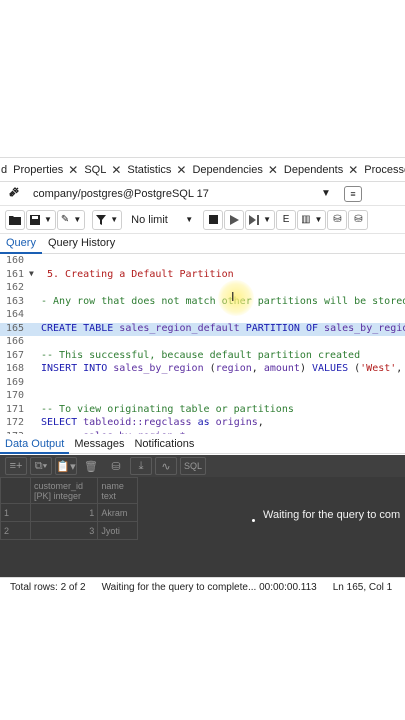  What do you see at coordinates (71, 219) in the screenshot?
I see `edit-button: ✎ ▼` at bounding box center [71, 219].